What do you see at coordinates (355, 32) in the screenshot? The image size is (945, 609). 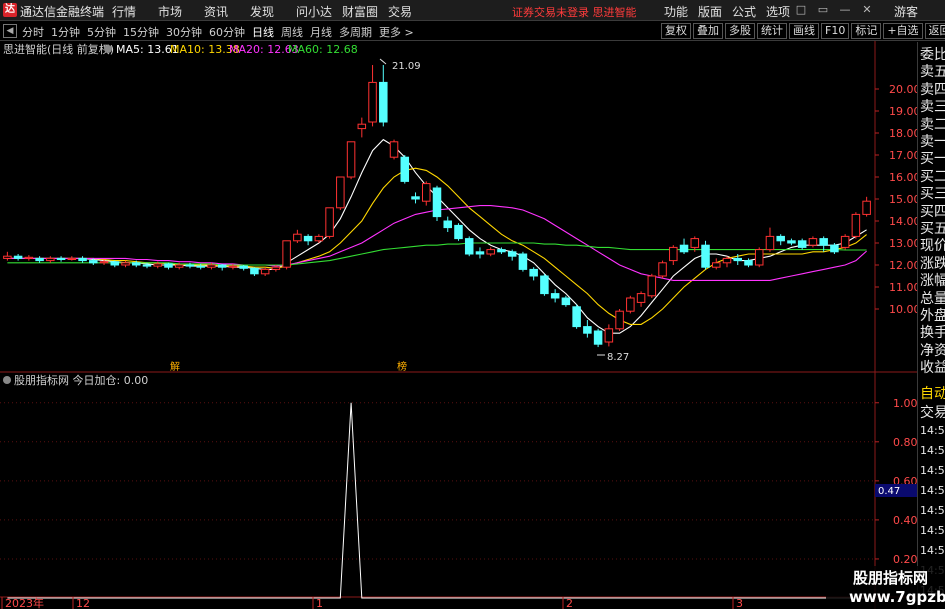 I see `tab-multi-period: 多周期` at bounding box center [355, 32].